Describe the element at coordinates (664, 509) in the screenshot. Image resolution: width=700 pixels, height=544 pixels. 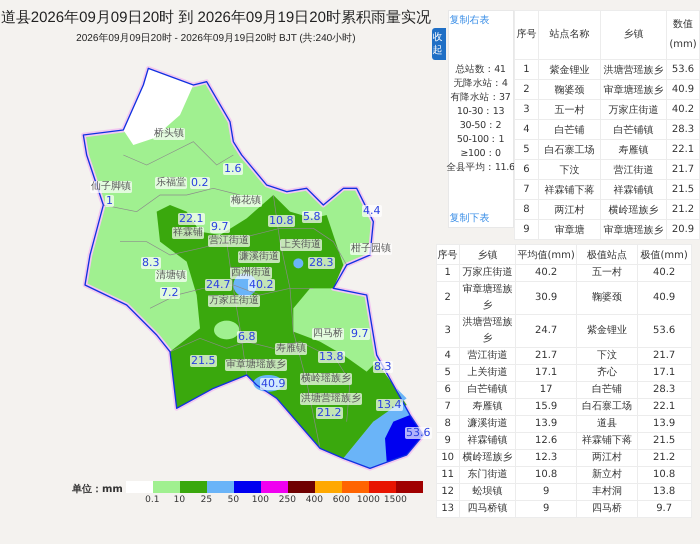
I see `table-cell: 9.7` at that location.